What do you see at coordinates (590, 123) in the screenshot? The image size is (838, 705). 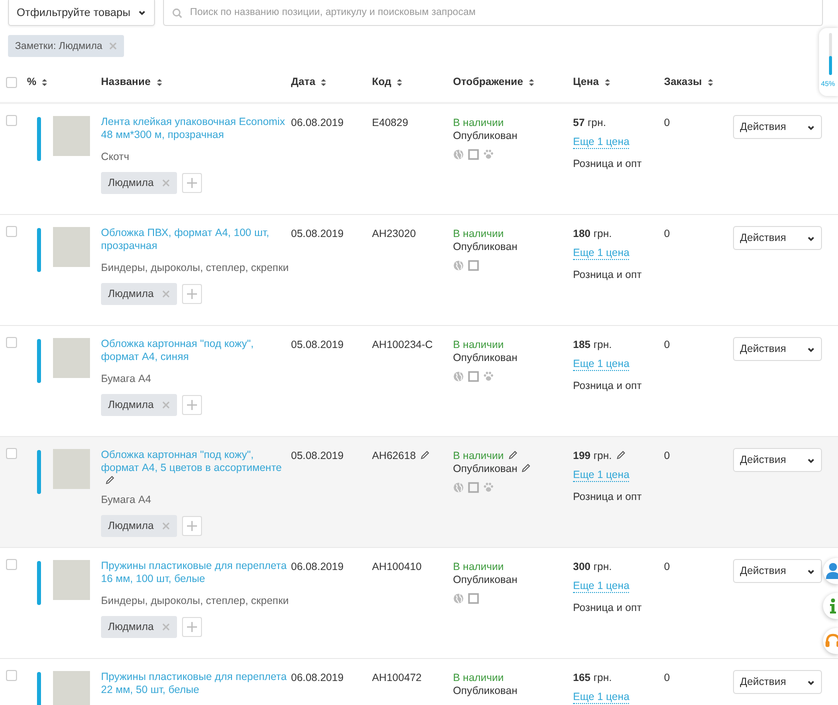 I see `price-text: 57 грн.` at bounding box center [590, 123].